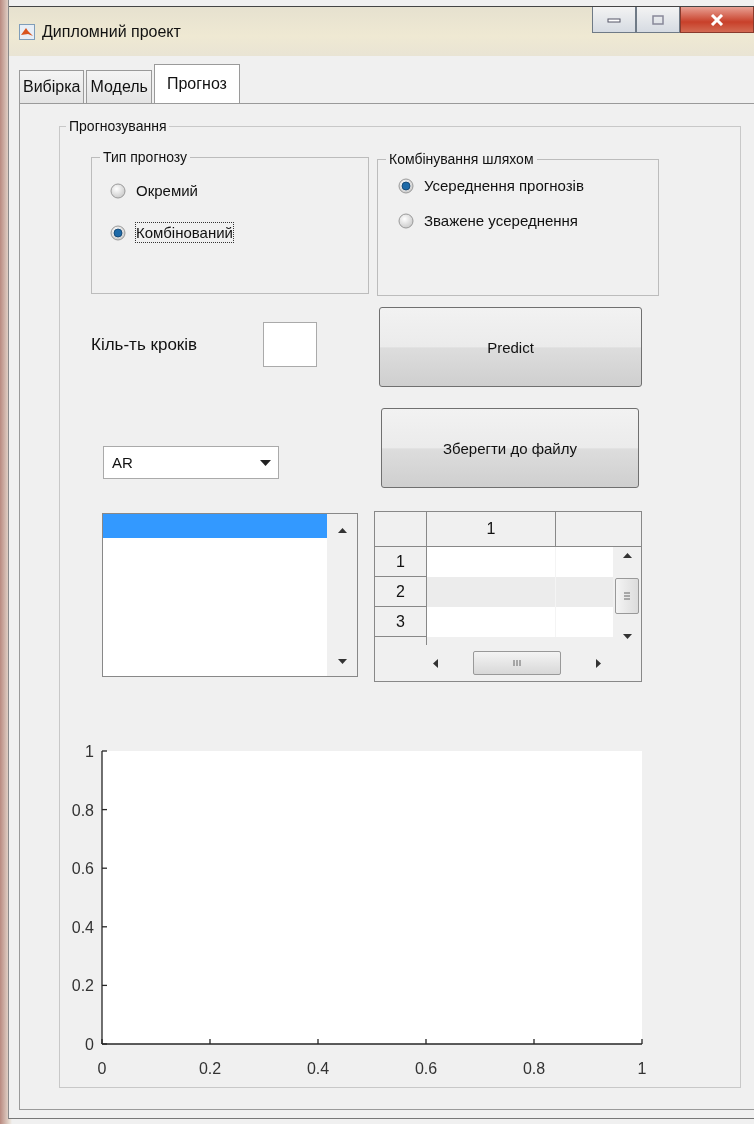 The width and height of the screenshot is (754, 1124). What do you see at coordinates (265, 462) in the screenshot?
I see `caret-icon` at bounding box center [265, 462].